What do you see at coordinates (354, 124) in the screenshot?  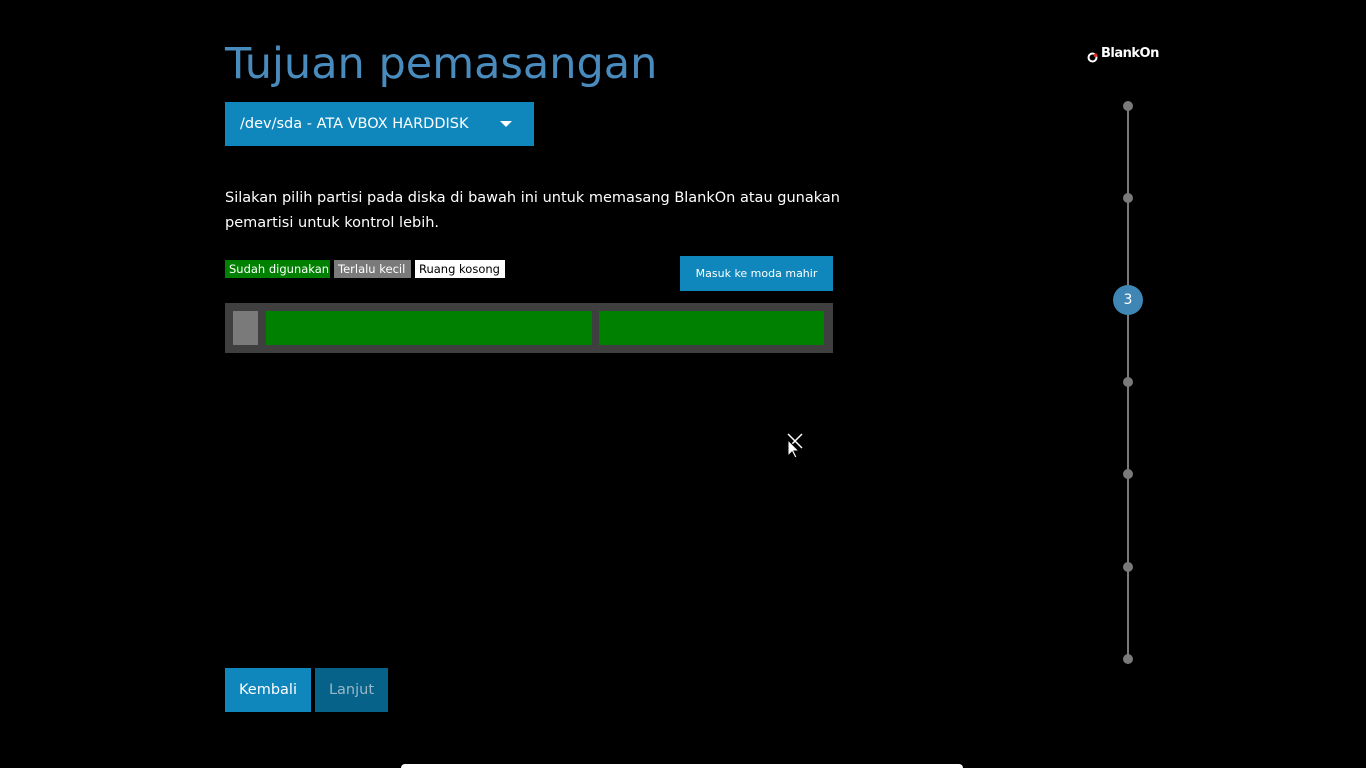 I see `disk-select-value: /dev/sda - ATA VBOX HARDDISK` at bounding box center [354, 124].